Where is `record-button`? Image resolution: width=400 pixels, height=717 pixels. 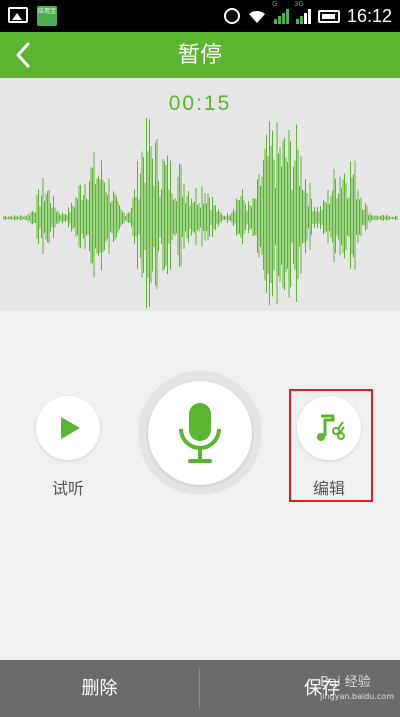 record-button is located at coordinates (200, 433).